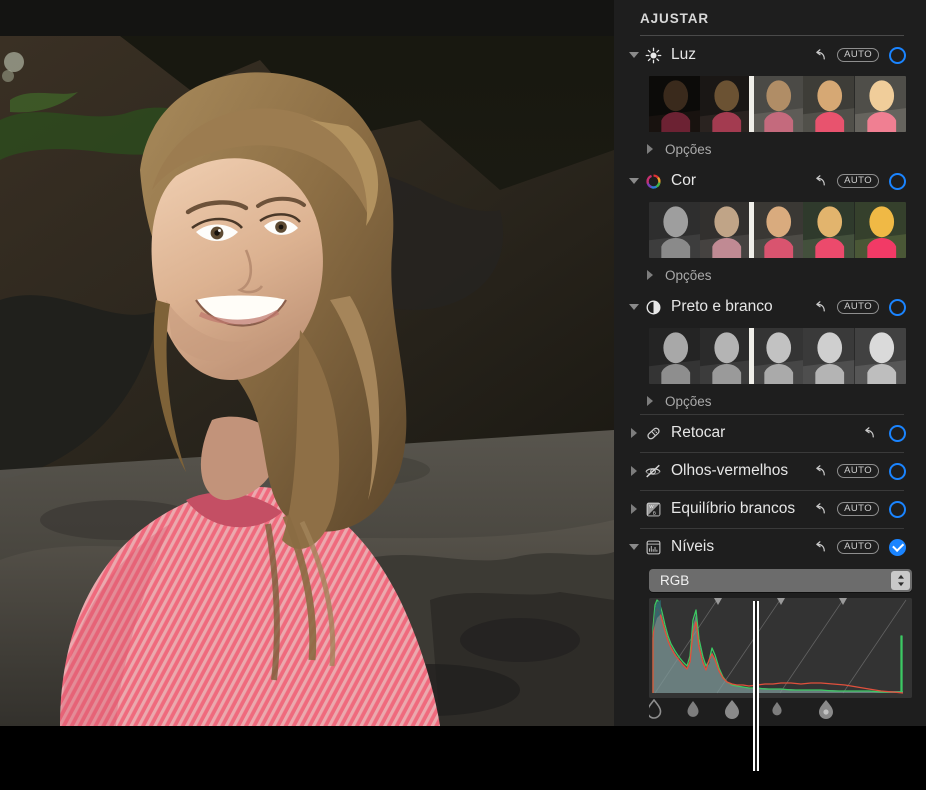 Image resolution: width=926 pixels, height=790 pixels. What do you see at coordinates (780, 580) in the screenshot?
I see `levels-channel-select: RGB` at bounding box center [780, 580].